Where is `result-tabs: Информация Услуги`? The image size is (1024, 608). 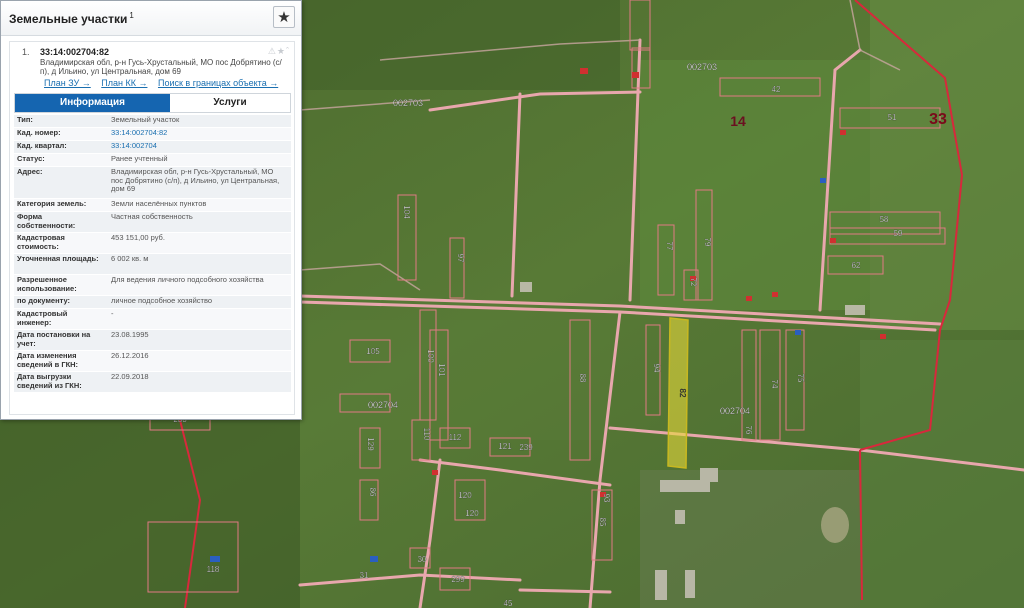
result-tabs: Информация Услуги is located at coordinates (152, 103).